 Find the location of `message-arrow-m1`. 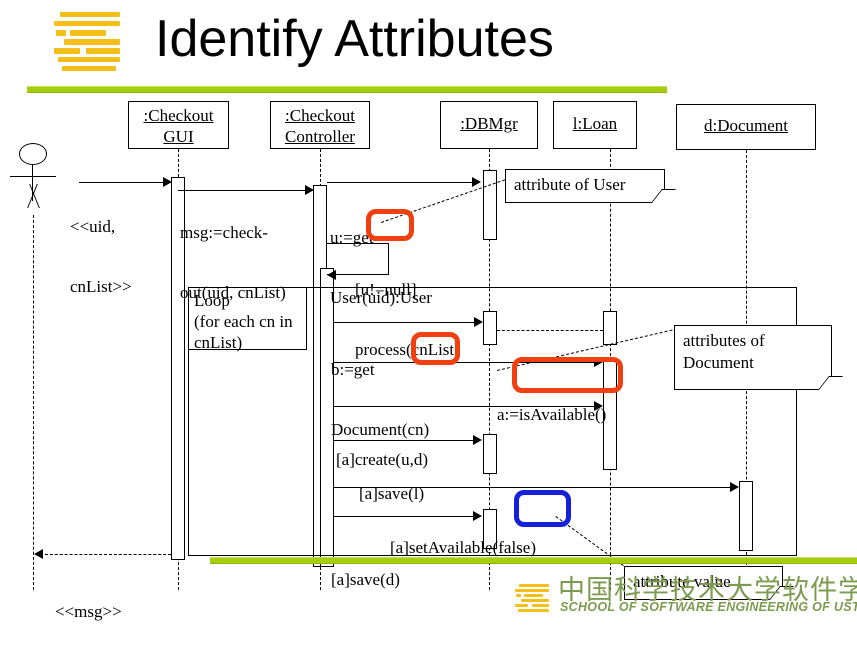

message-arrow-m1 is located at coordinates (167, 182).